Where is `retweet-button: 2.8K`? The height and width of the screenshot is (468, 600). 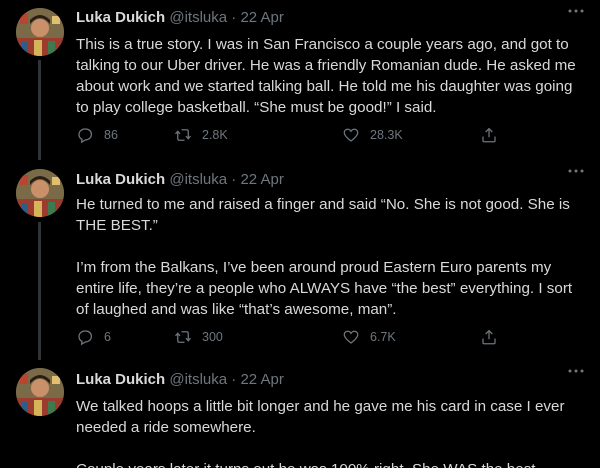 retweet-button: 2.8K is located at coordinates (201, 135).